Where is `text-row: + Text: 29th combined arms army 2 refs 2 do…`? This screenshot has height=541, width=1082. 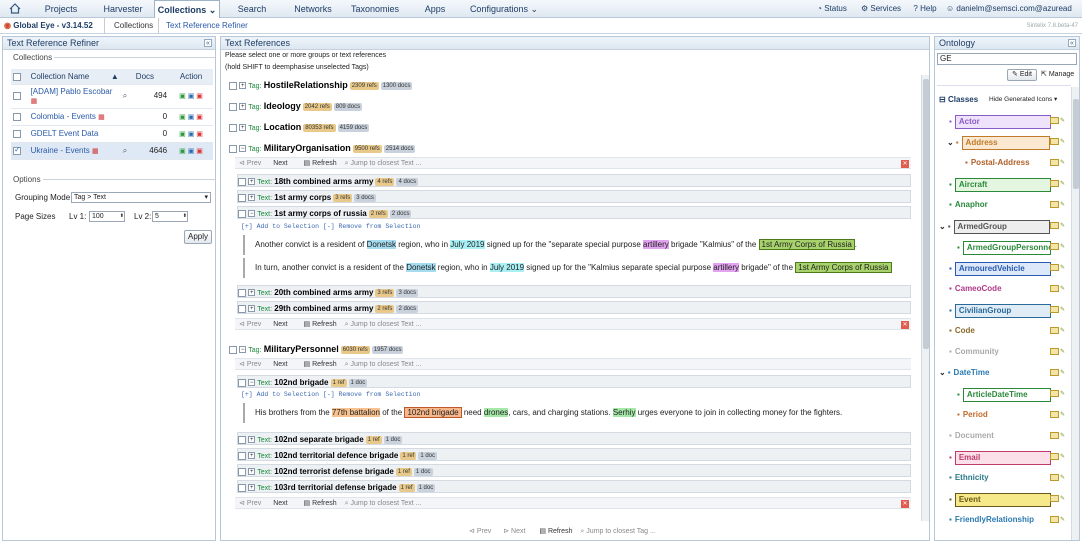 text-row: + Text: 29th combined arms army 2 refs 2 do… is located at coordinates (574, 307).